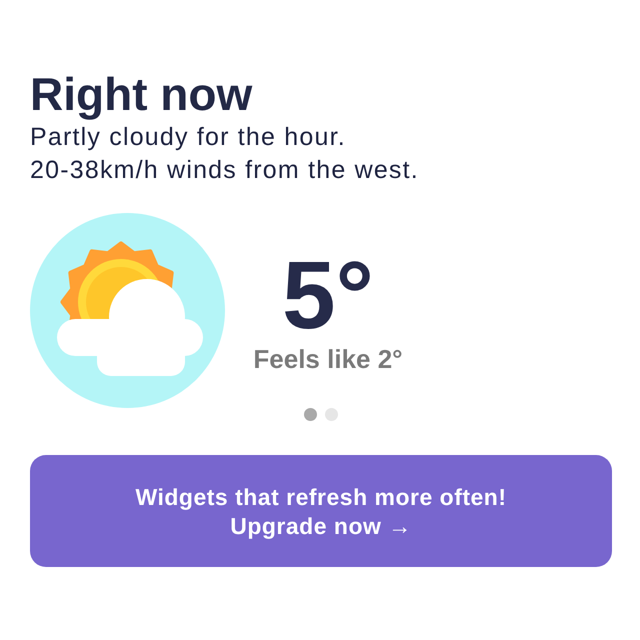 This screenshot has width=640, height=640. I want to click on feels-like-text: Feels like 2°, so click(328, 359).